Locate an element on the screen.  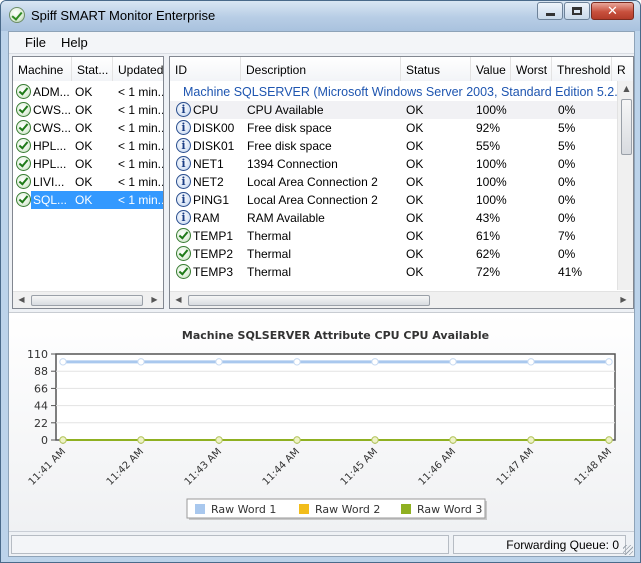
attribute-row: i NET1 1394 Connection OK 100% 0% is located at coordinates (394, 164).